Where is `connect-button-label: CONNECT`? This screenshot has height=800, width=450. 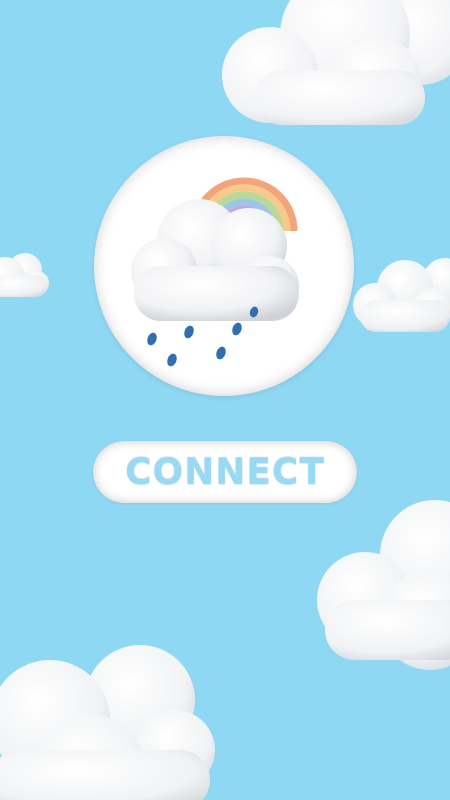 connect-button-label: CONNECT is located at coordinates (225, 472).